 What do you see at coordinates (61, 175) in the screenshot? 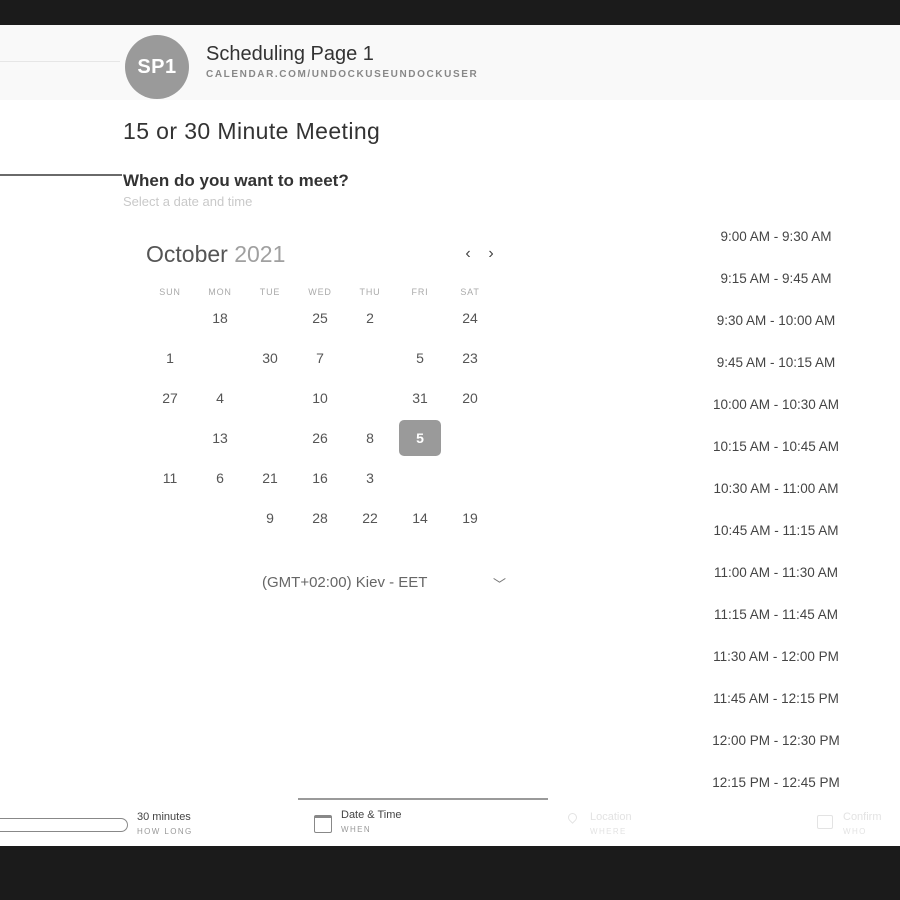
I see `sidebar-active-indicator` at bounding box center [61, 175].